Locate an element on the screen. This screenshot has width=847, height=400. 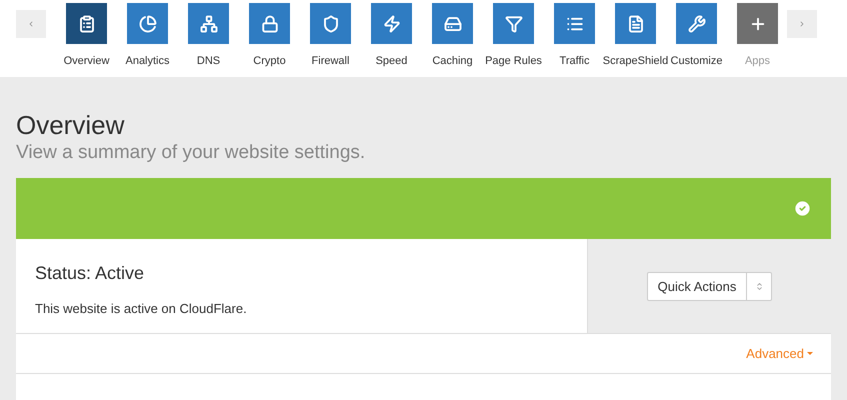
nav-label: Firewall is located at coordinates (331, 61).